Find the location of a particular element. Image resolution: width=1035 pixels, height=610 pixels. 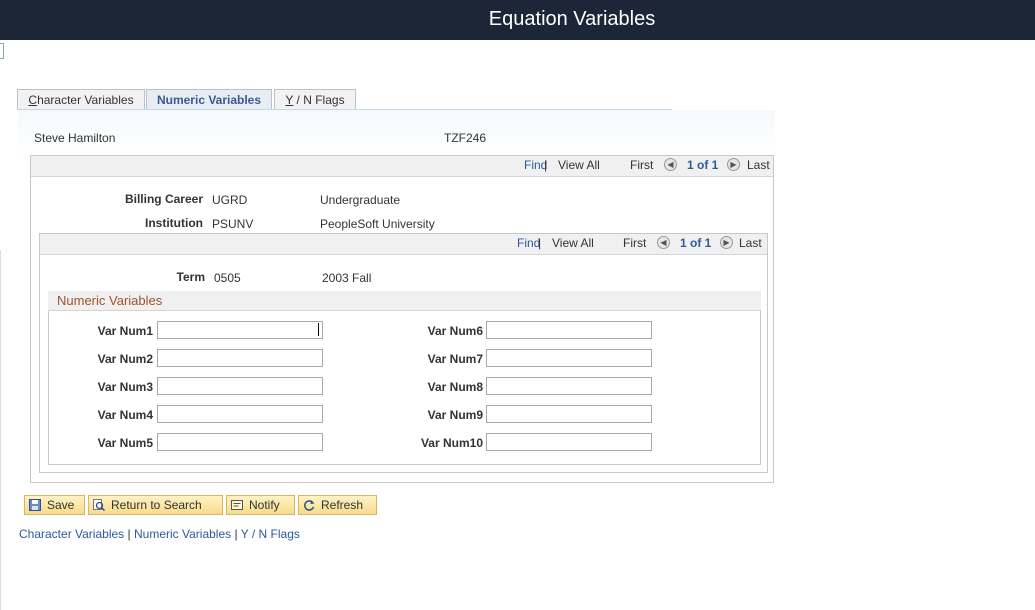

tab-numeric-label: Numeric Variables is located at coordinates (209, 100).